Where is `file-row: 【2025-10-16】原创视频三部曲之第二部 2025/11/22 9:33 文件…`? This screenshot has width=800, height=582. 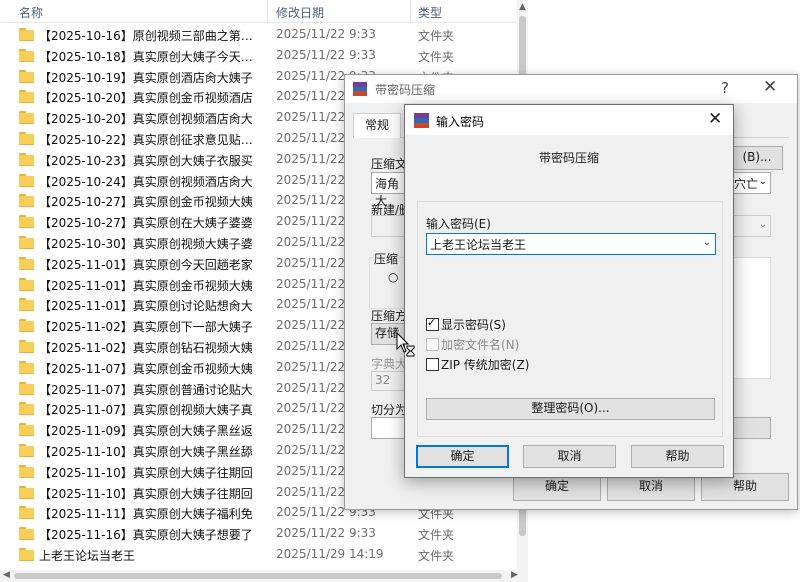 file-row: 【2025-10-16】原创视频三部曲之第二部 2025/11/22 9:33 文件… is located at coordinates (264, 35).